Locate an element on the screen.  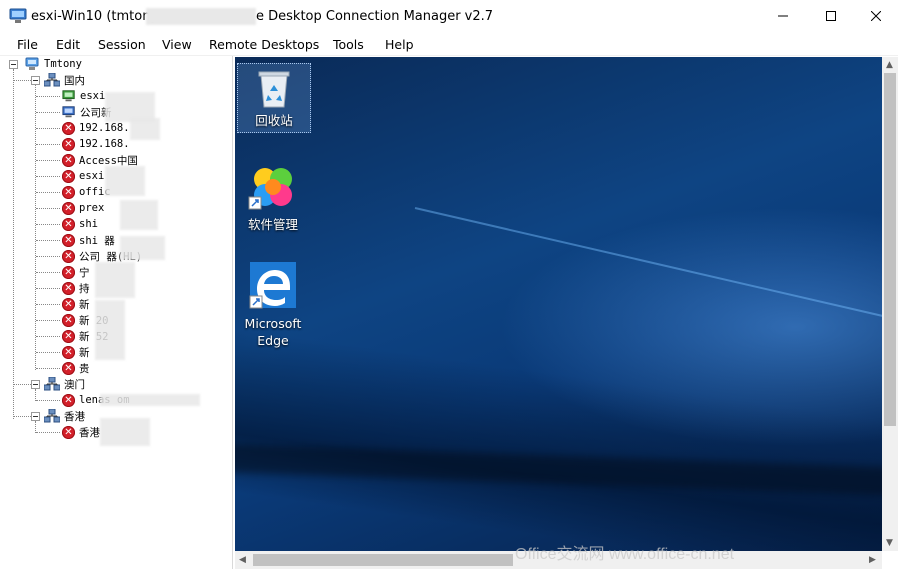
tree-root: Tmtony is located at coordinates (53, 64).